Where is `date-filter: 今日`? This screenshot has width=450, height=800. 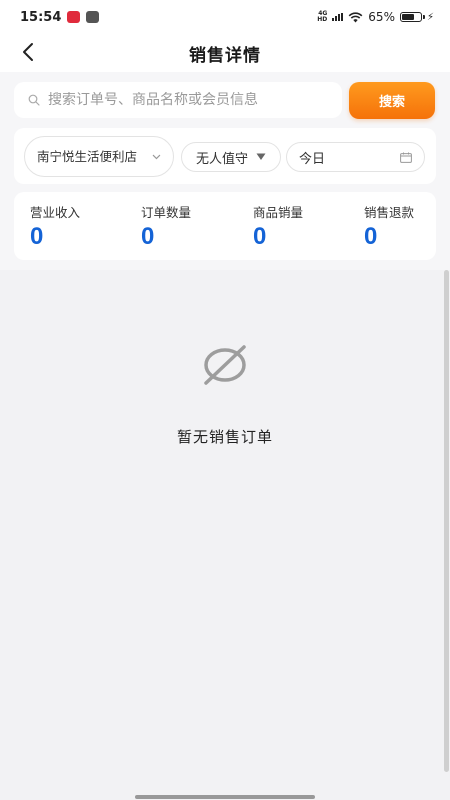
date-filter: 今日 is located at coordinates (355, 157).